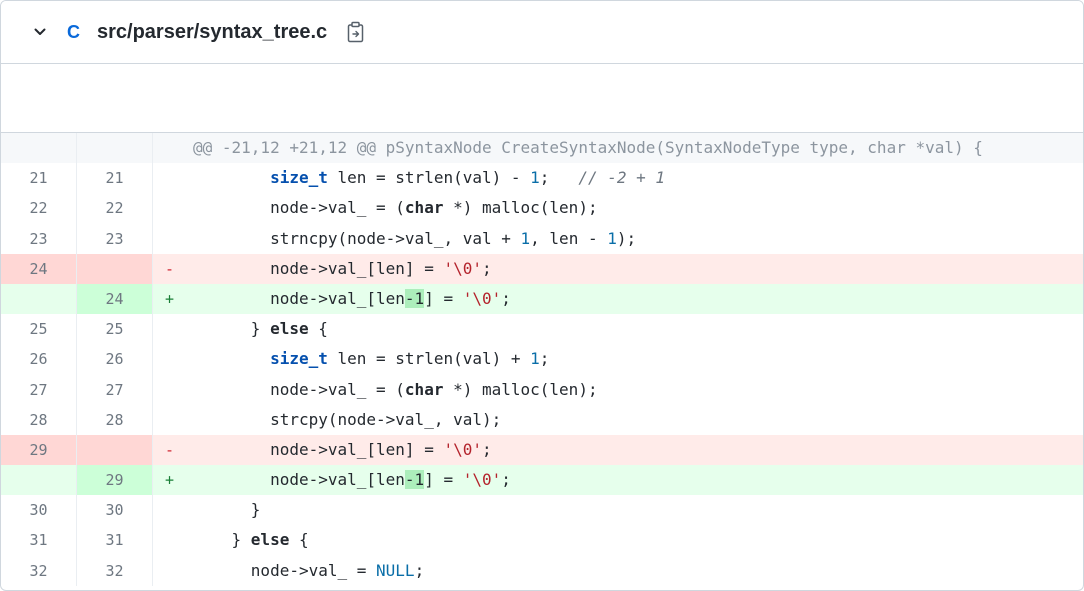  What do you see at coordinates (618, 510) in the screenshot?
I see `code-line: }` at bounding box center [618, 510].